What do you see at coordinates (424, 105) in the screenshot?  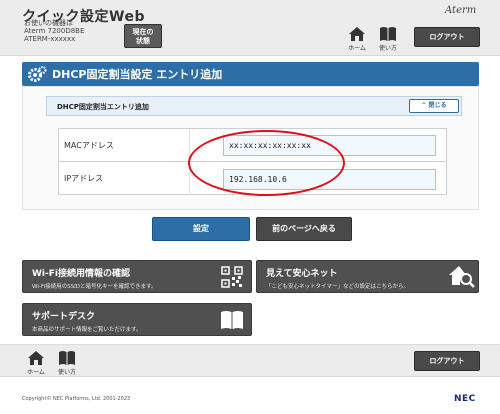 I see `chevron-up-icon: ^` at bounding box center [424, 105].